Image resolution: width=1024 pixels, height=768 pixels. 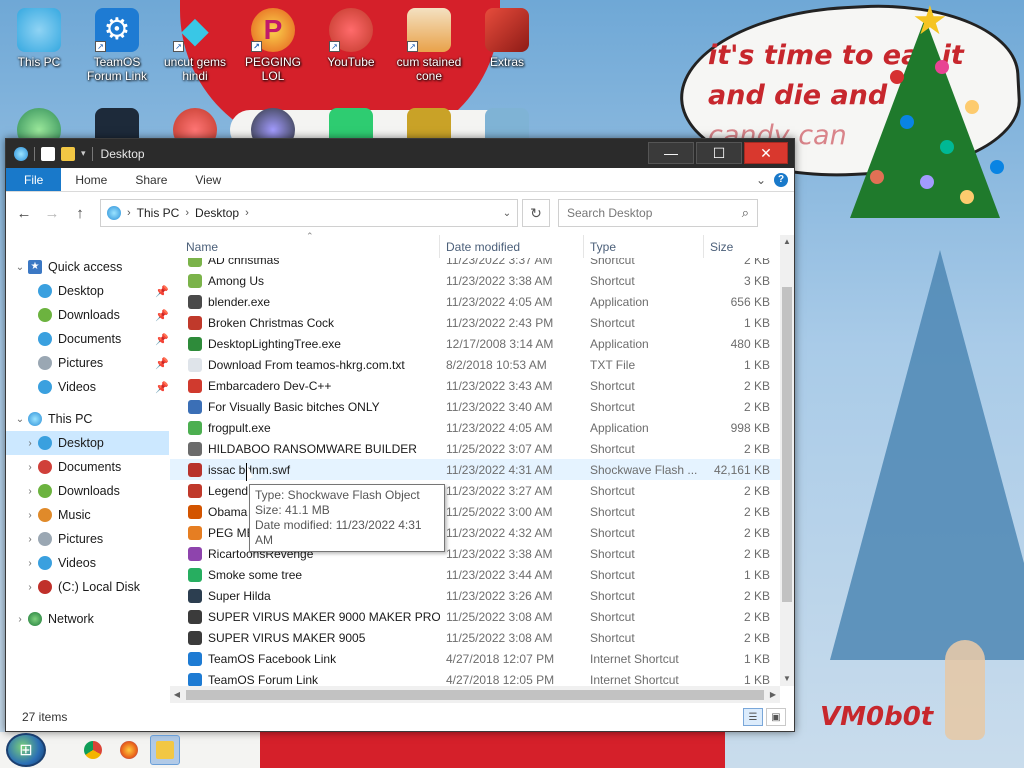 What do you see at coordinates (536, 213) in the screenshot?
I see `refresh-button: ↻` at bounding box center [536, 213].